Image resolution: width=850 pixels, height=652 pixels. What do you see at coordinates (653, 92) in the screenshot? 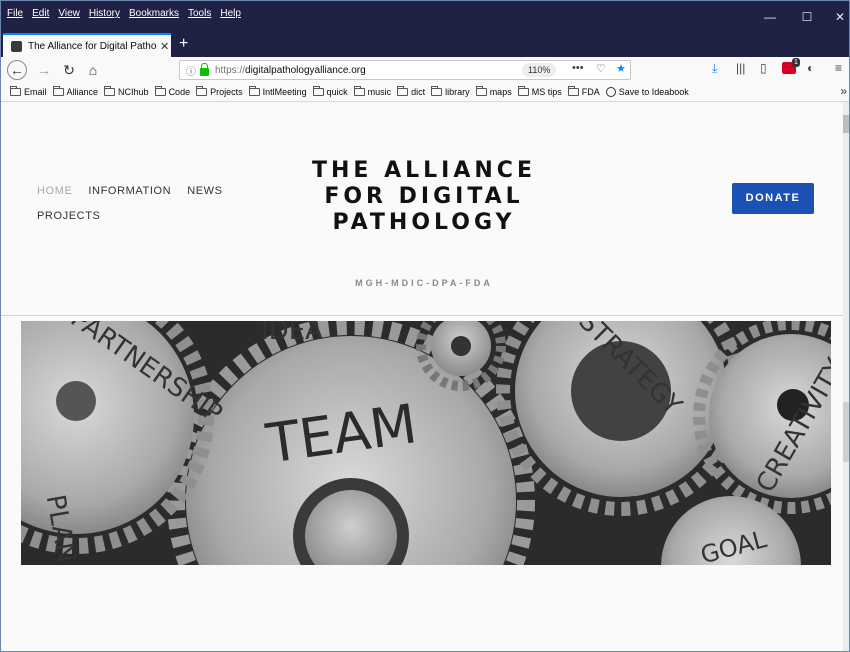
I see `bookmark-label: Save to Ideabook` at bounding box center [653, 92].